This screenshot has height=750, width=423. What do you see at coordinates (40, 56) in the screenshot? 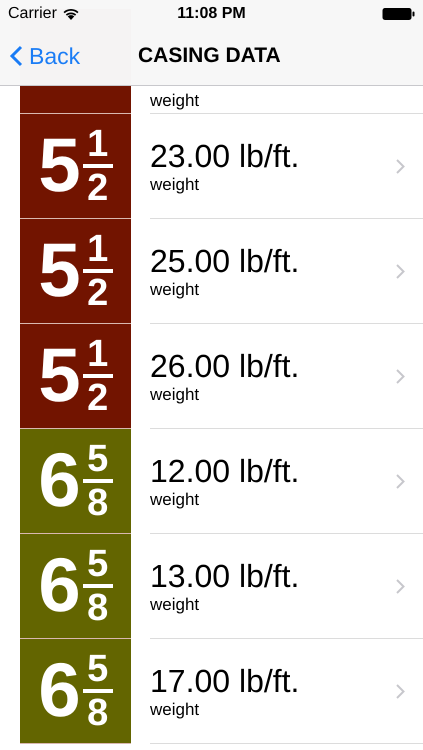
I see `back-button: Back` at bounding box center [40, 56].